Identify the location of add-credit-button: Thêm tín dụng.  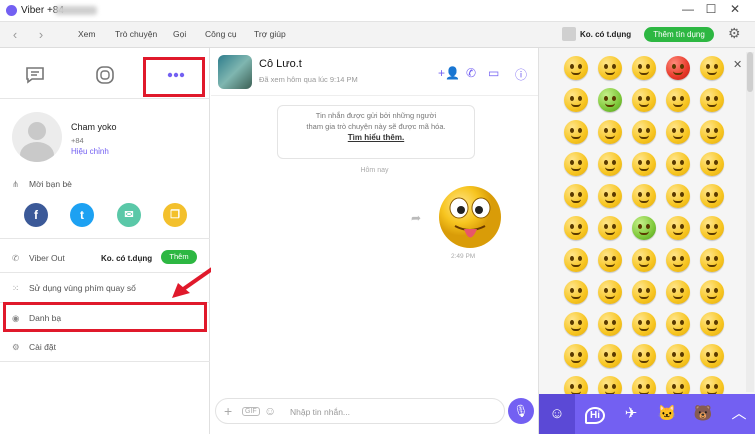
(679, 34).